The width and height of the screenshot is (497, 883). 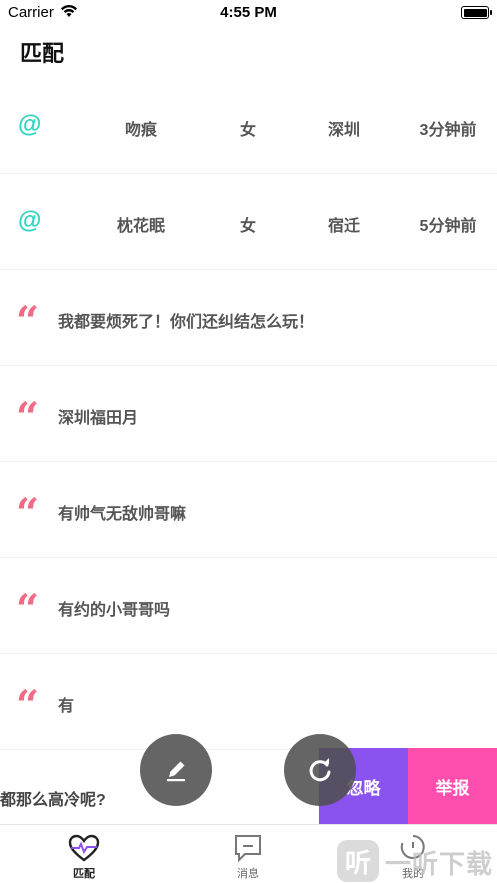 I want to click on refresh-button, so click(x=320, y=770).